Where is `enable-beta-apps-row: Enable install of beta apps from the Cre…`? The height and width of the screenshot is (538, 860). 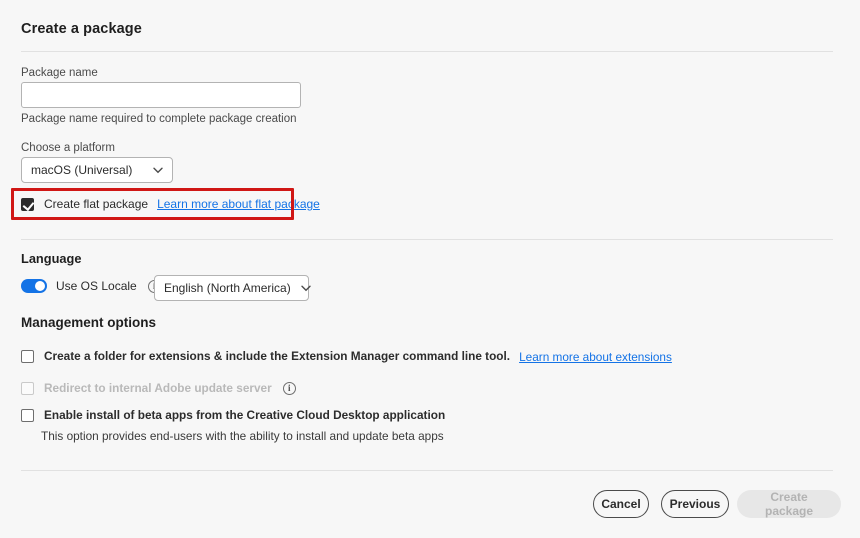 enable-beta-apps-row: Enable install of beta apps from the Cre… is located at coordinates (233, 415).